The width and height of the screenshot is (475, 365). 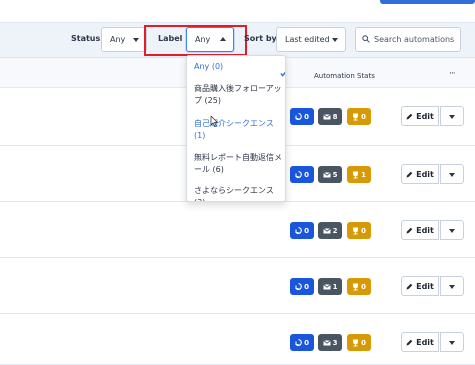 I want to click on sort-select: Last edited, so click(x=311, y=39).